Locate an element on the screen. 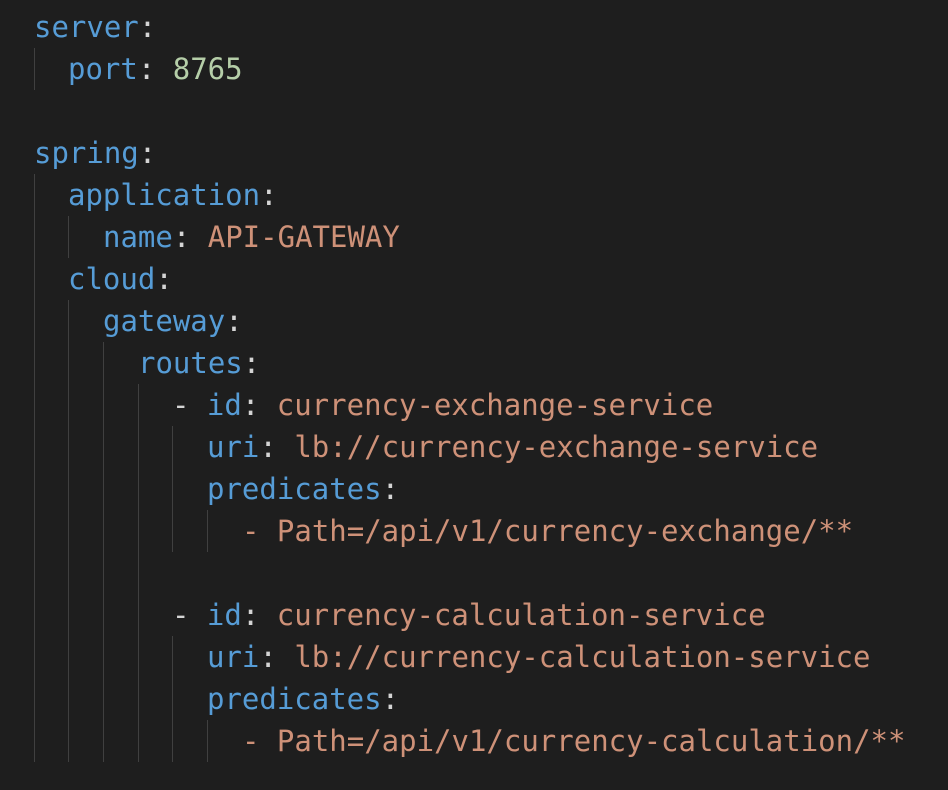  yaml-string-value: currency-exchange-service is located at coordinates (495, 405).